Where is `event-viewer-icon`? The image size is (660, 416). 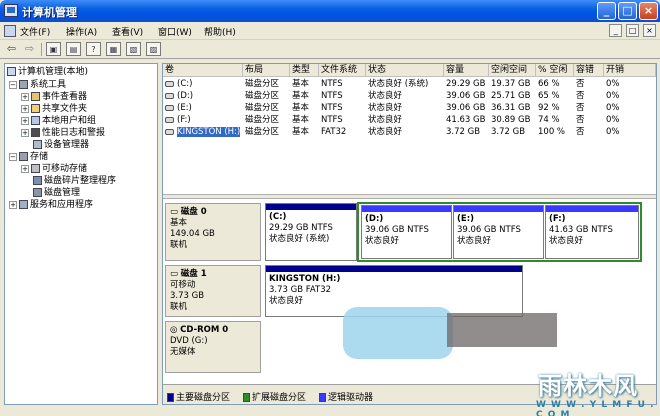 event-viewer-icon is located at coordinates (35, 96).